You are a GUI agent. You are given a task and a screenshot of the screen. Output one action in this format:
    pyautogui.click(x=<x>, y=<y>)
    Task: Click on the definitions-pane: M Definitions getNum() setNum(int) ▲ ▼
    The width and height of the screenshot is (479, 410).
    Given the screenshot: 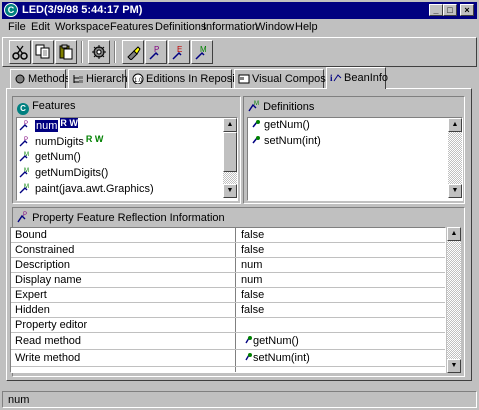 What is the action you would take?
    pyautogui.click(x=354, y=150)
    